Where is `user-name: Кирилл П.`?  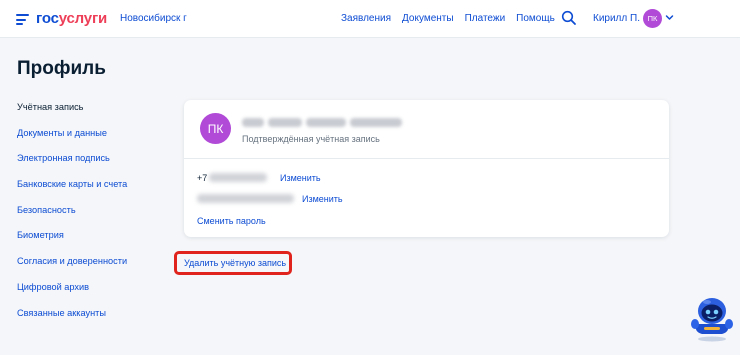 user-name: Кирилл П. is located at coordinates (616, 18).